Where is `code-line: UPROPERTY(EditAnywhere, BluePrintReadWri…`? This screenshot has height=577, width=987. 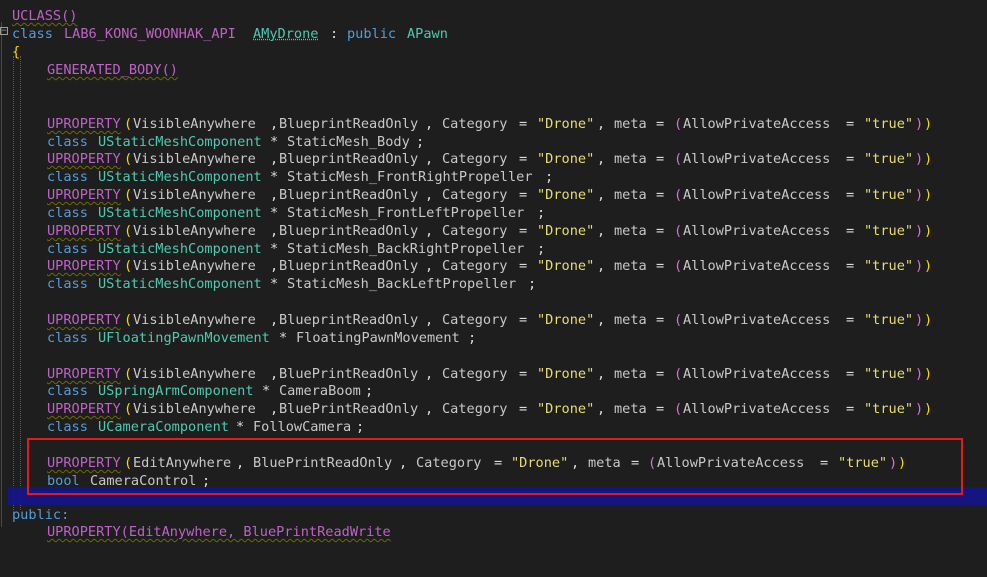
code-line: UPROPERTY(EditAnywhere, BluePrintReadWri… is located at coordinates (195, 532).